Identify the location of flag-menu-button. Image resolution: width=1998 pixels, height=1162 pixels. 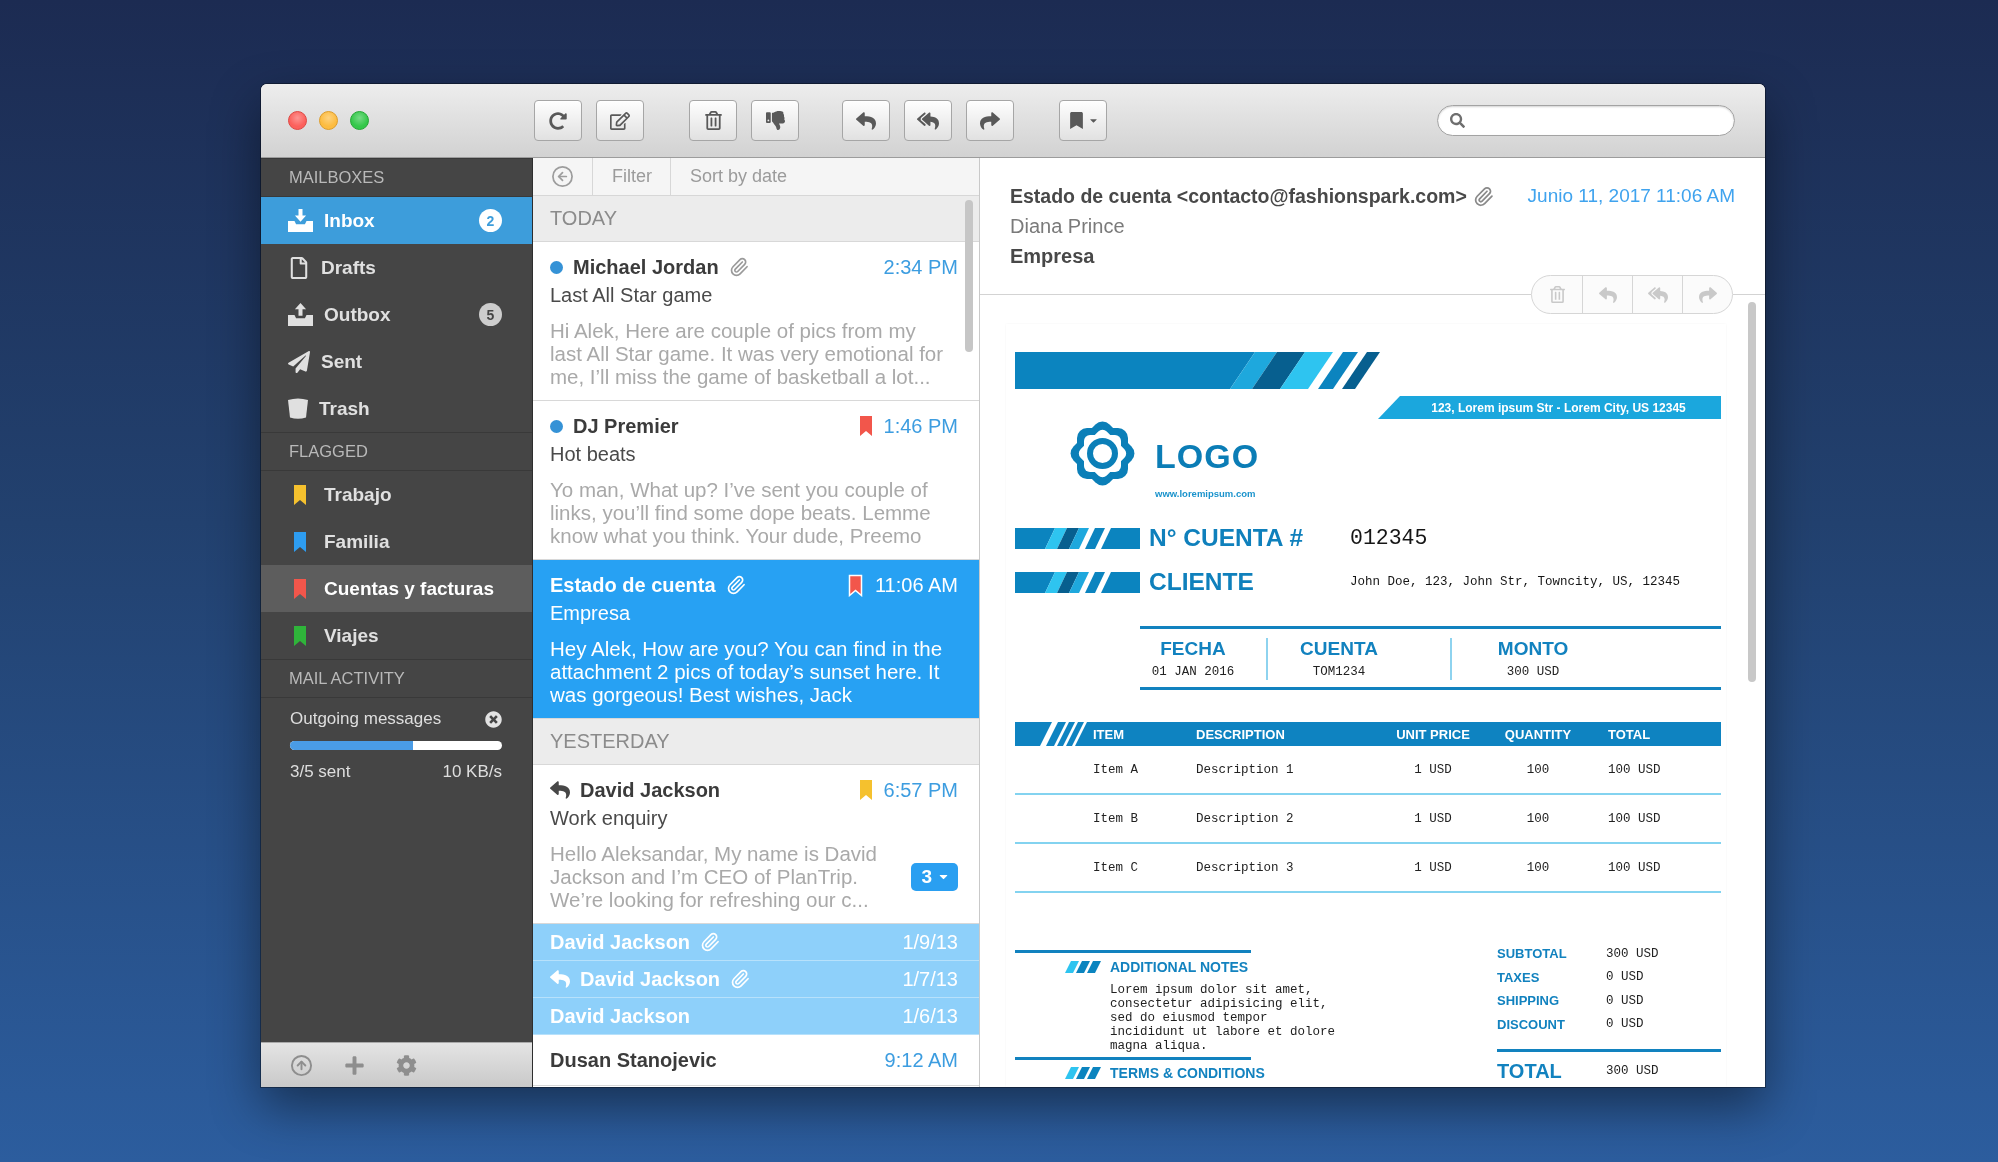
(1083, 120).